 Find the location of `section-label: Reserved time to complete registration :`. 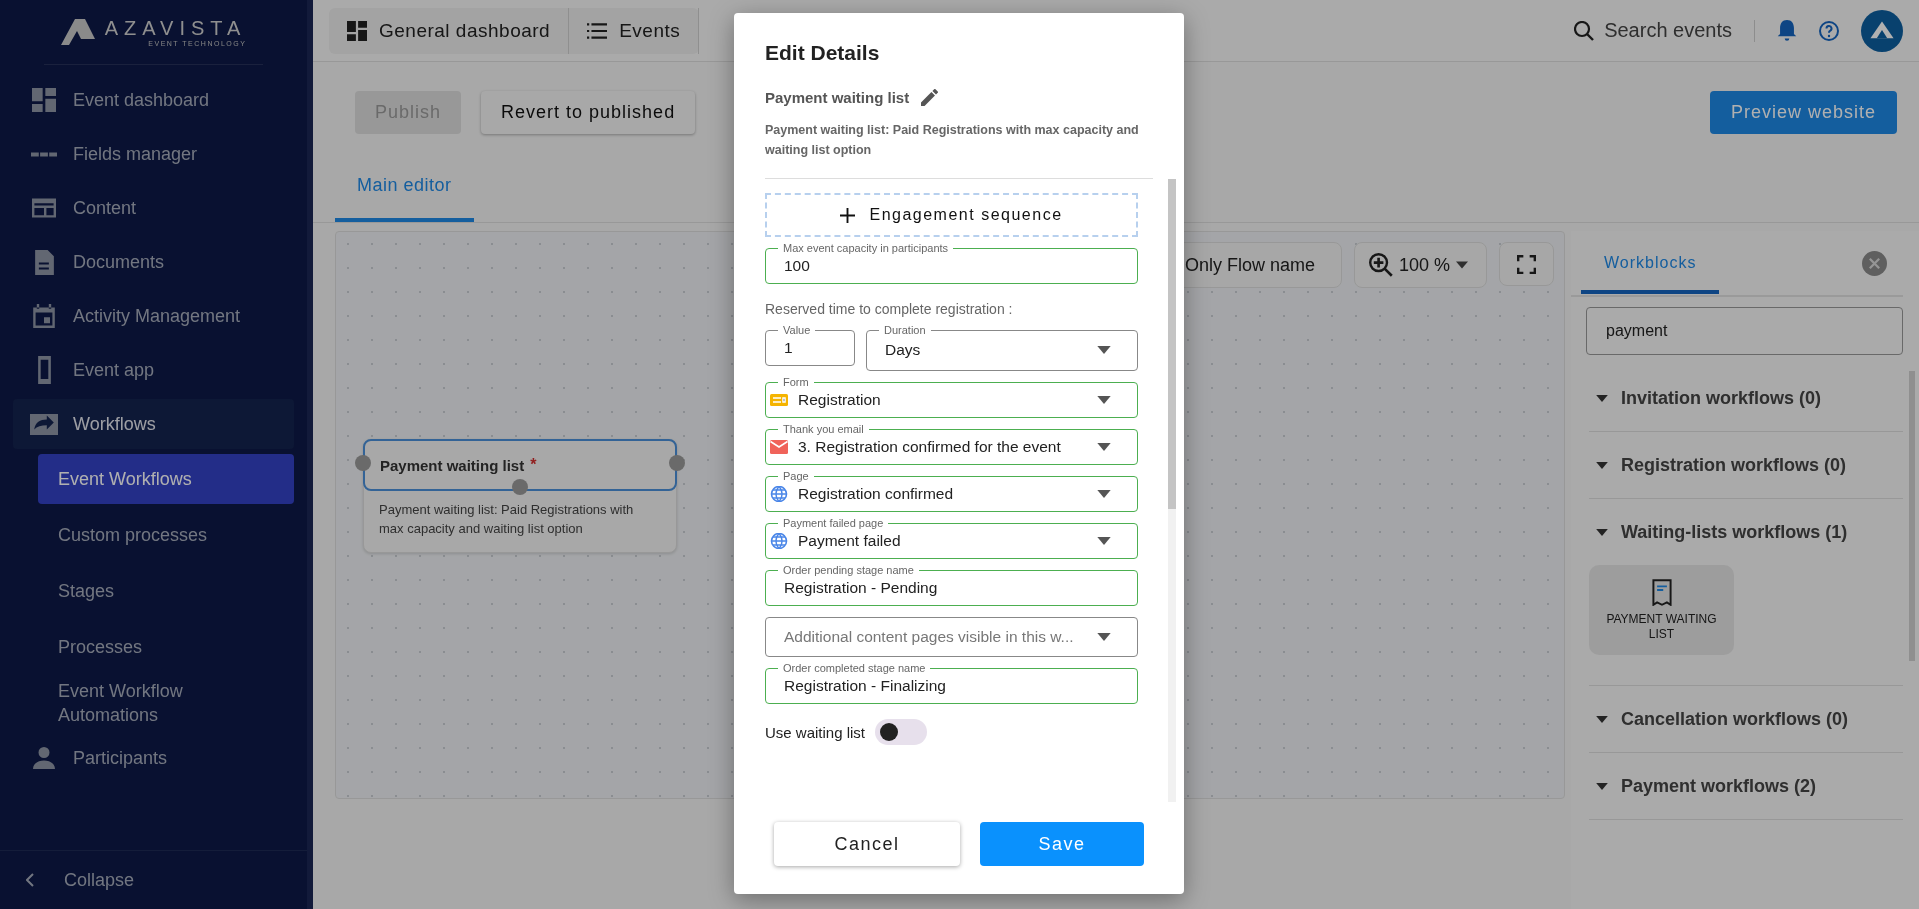

section-label: Reserved time to complete registration : is located at coordinates (889, 309).